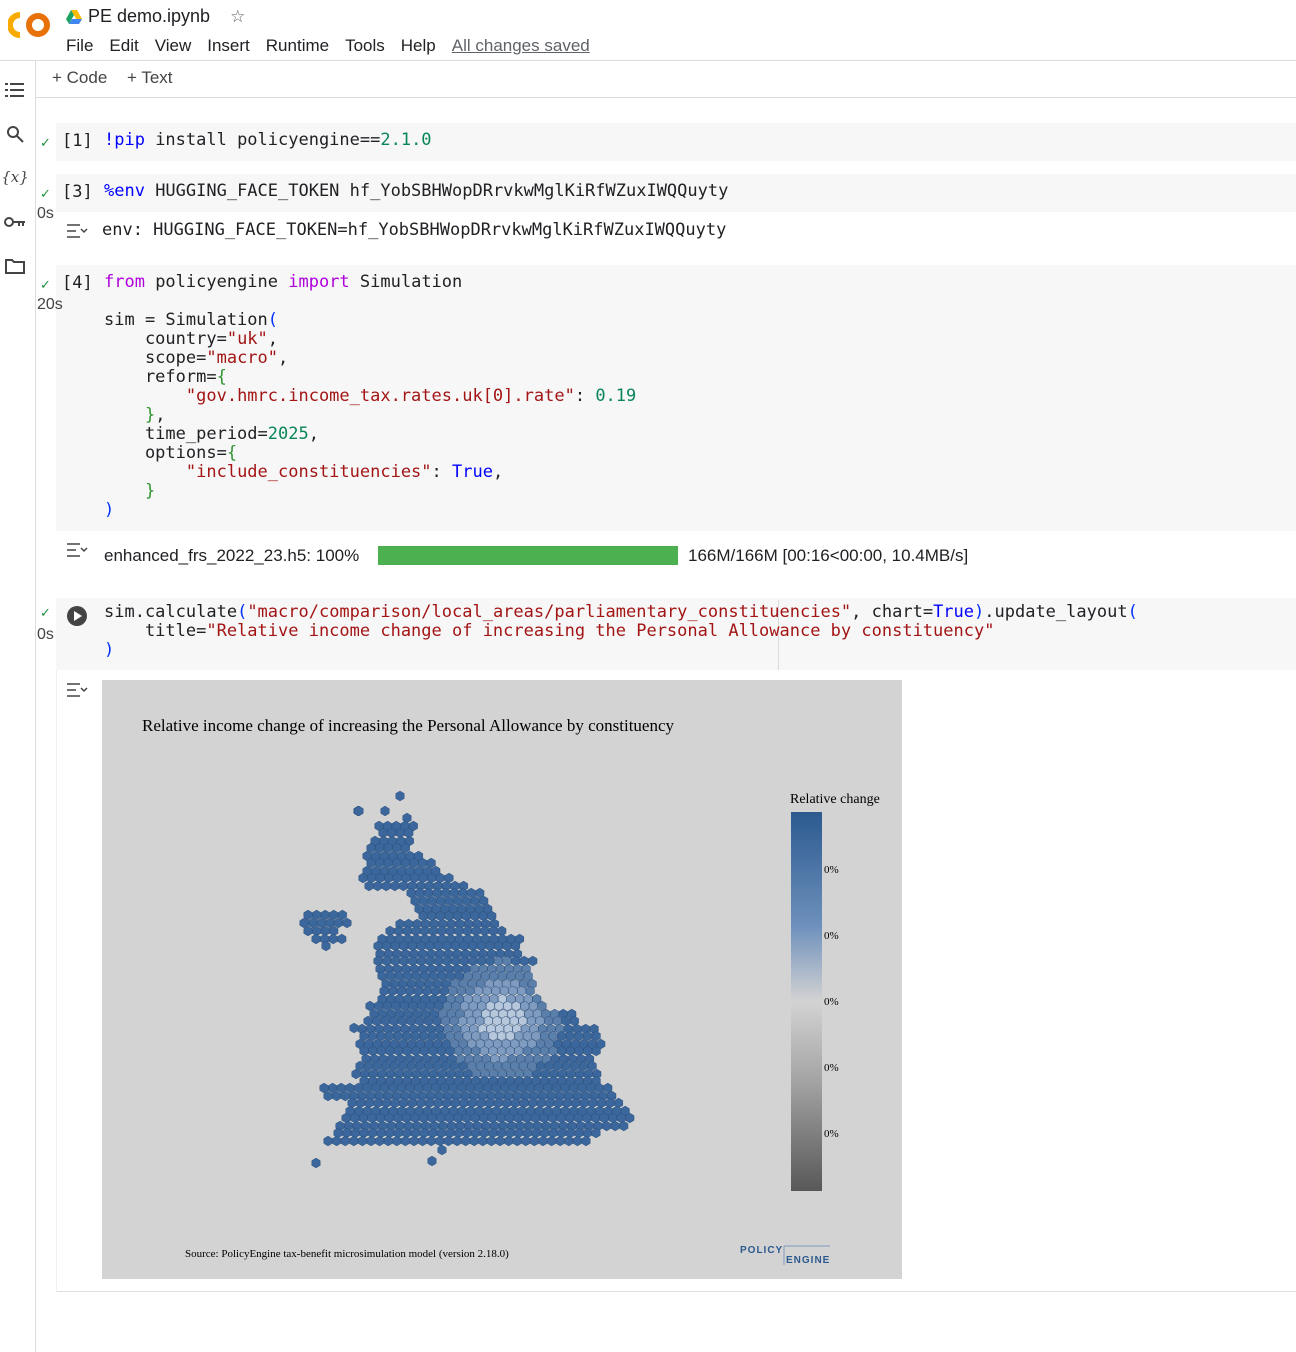  Describe the element at coordinates (297, 46) in the screenshot. I see `menu-runtime: Runtime` at that location.